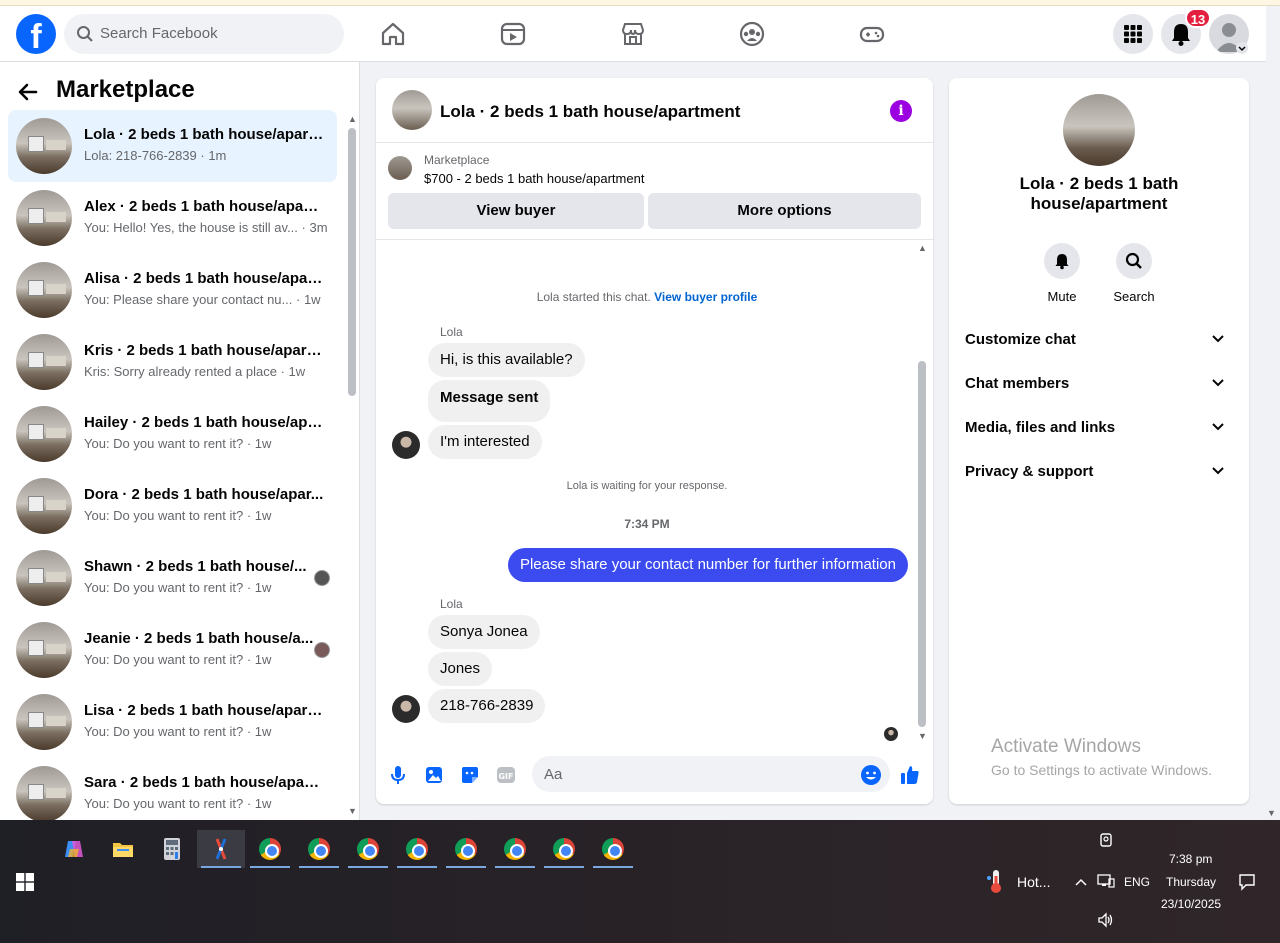 Image resolution: width=1280 pixels, height=943 pixels. What do you see at coordinates (752, 34) in the screenshot?
I see `groups-icon` at bounding box center [752, 34].